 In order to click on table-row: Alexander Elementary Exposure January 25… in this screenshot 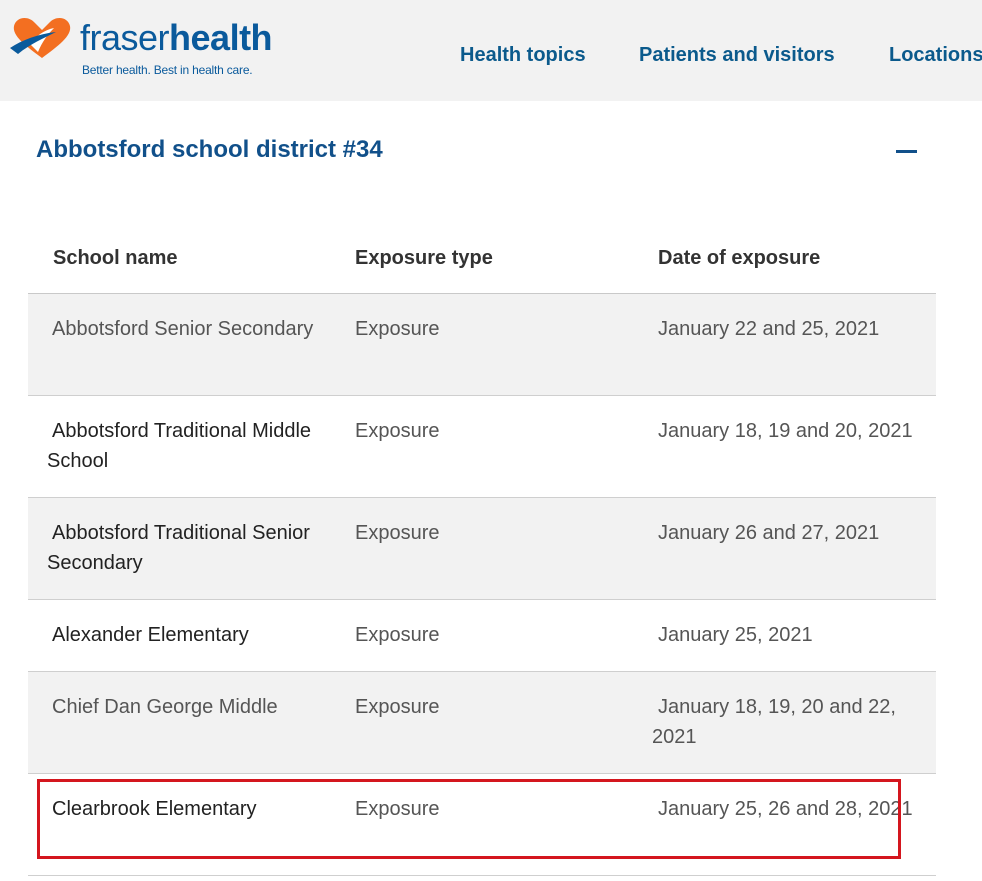, I will do `click(482, 636)`.